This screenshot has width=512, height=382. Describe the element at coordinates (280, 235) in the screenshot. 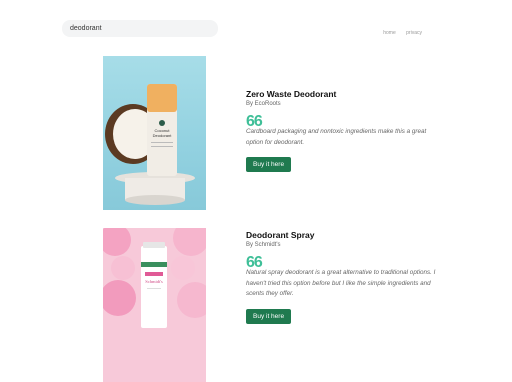

I see `product-title: Deodorant Spray` at that location.